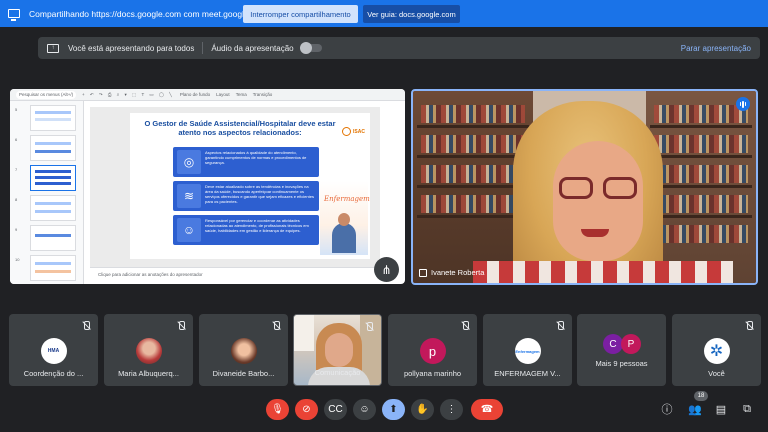  Describe the element at coordinates (128, 94) in the screenshot. I see `toolbar-icons: + ↶ ↷ ⎙ ⌕ ▾ ⬚ T ▭ ◯ ╲` at that location.